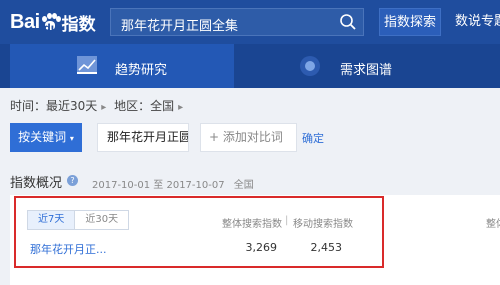 The image size is (500, 285). Describe the element at coordinates (143, 137) in the screenshot. I see `keyword-input: 那年花开月正圆` at that location.